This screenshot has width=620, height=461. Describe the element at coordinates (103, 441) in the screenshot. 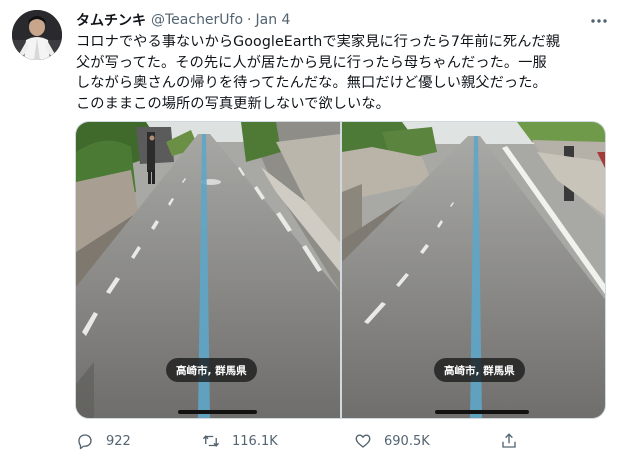

I see `reply-button: 922` at that location.